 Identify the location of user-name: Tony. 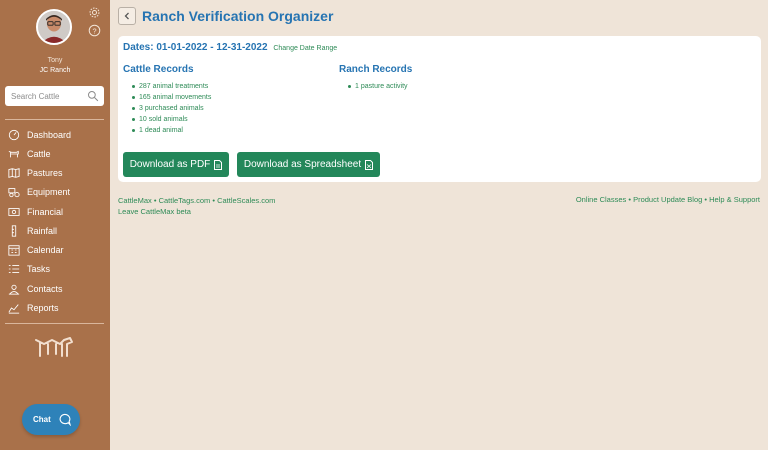
(55, 60).